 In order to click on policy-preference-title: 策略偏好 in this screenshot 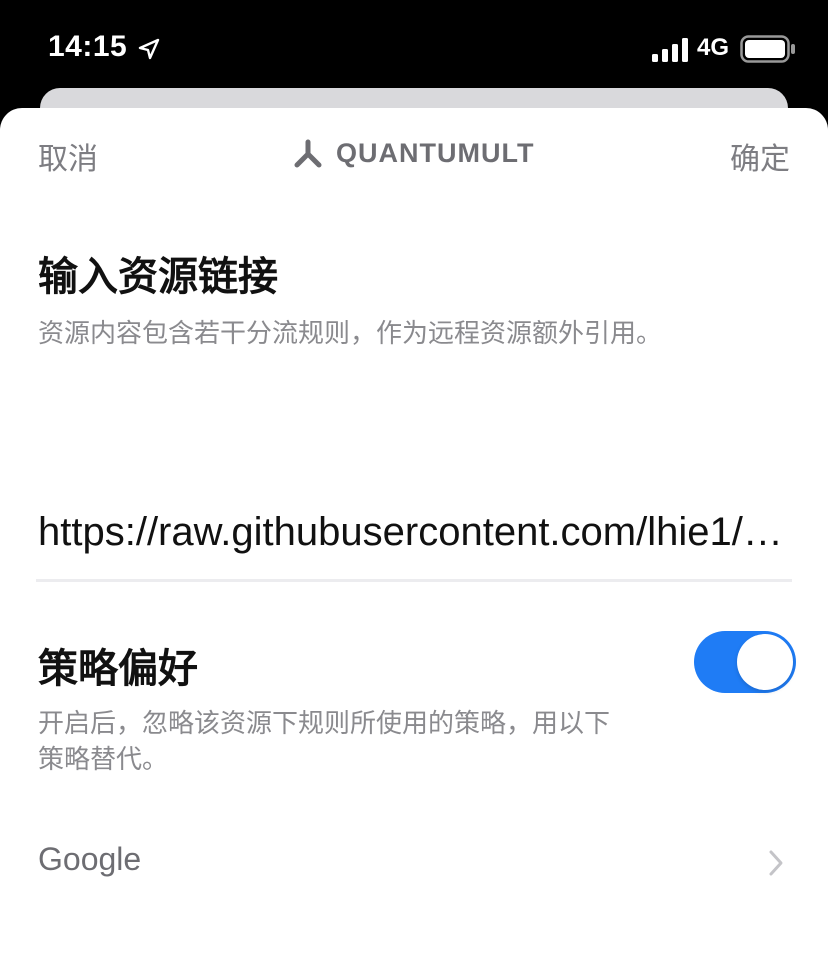, I will do `click(118, 669)`.